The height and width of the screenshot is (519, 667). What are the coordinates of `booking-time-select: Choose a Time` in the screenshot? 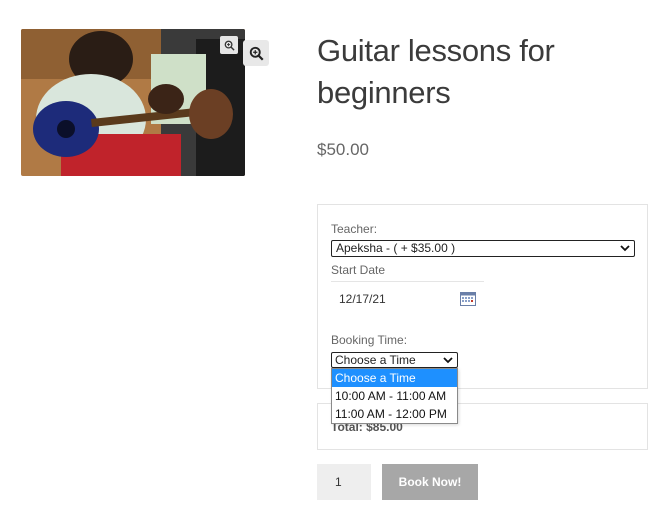 It's located at (394, 360).